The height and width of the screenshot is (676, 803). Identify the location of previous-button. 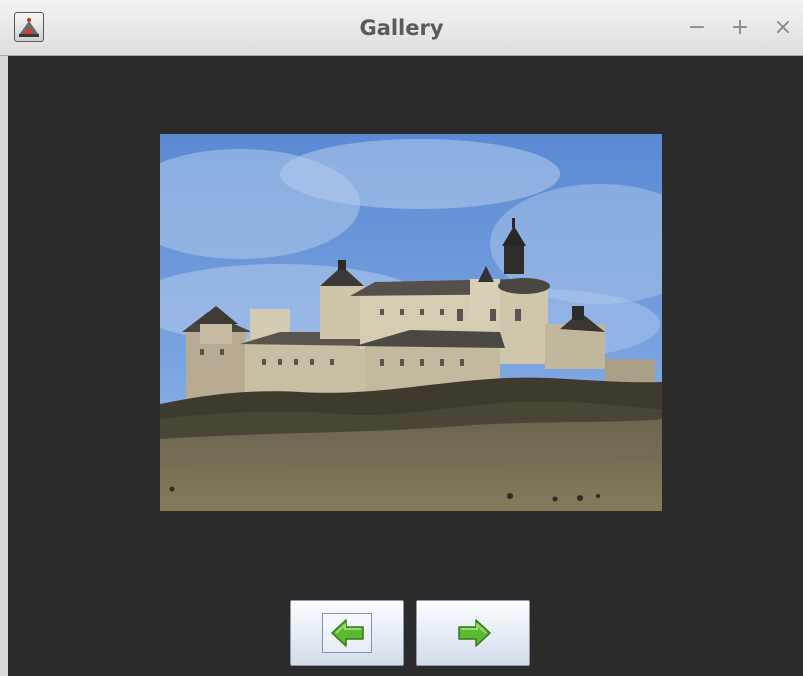
(347, 633).